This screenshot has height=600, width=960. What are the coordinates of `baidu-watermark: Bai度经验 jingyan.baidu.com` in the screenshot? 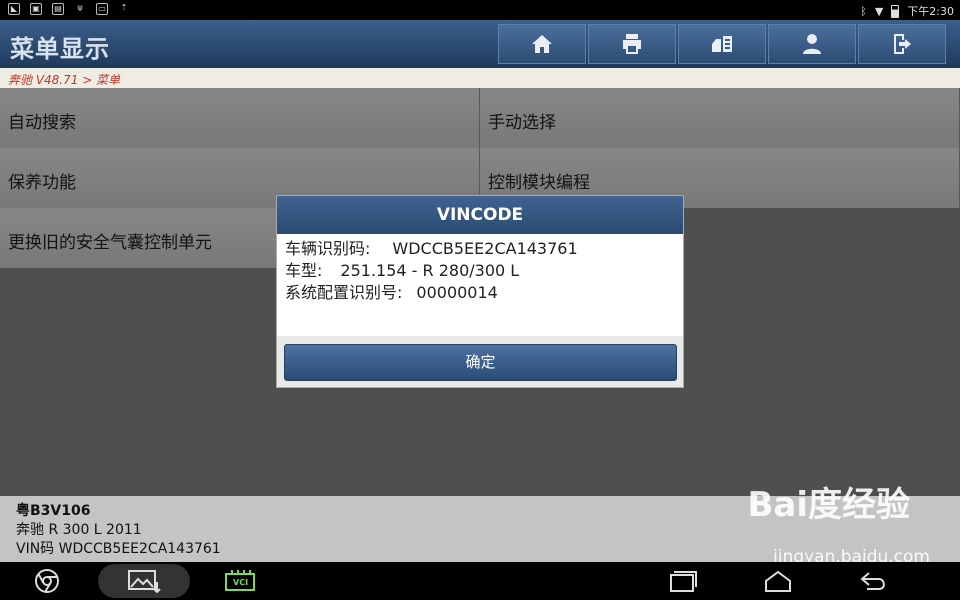 It's located at (838, 527).